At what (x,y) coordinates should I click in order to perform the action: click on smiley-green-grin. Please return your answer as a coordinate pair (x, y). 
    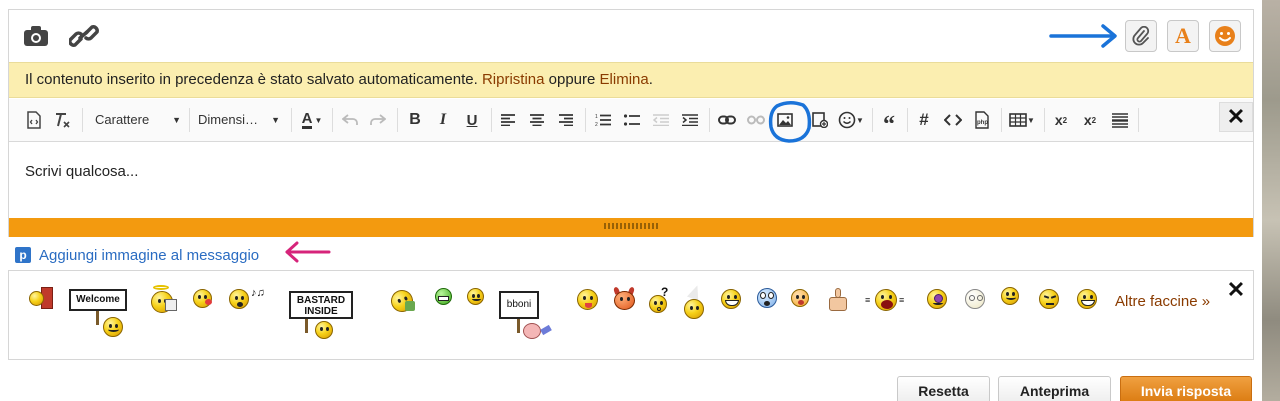
    Looking at the image, I should click on (444, 297).